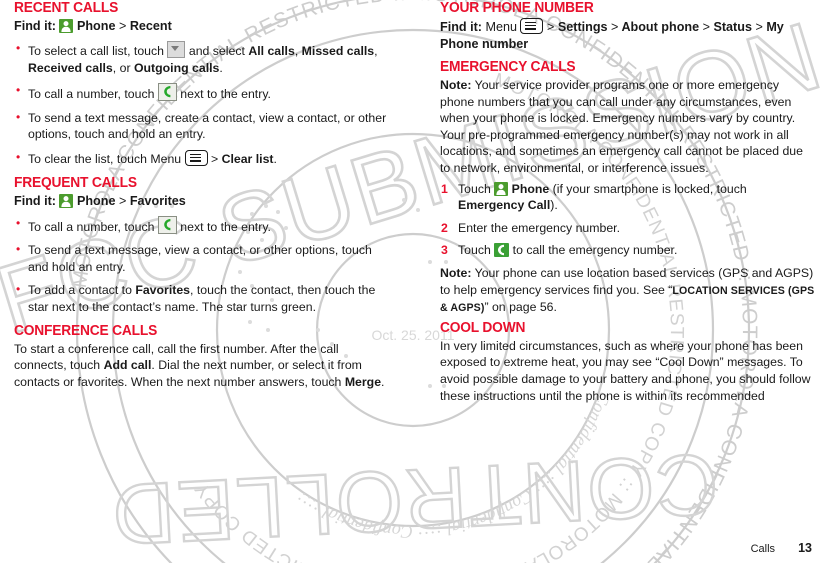  Describe the element at coordinates (157, 200) in the screenshot. I see `findit-path-2: Favorites` at that location.